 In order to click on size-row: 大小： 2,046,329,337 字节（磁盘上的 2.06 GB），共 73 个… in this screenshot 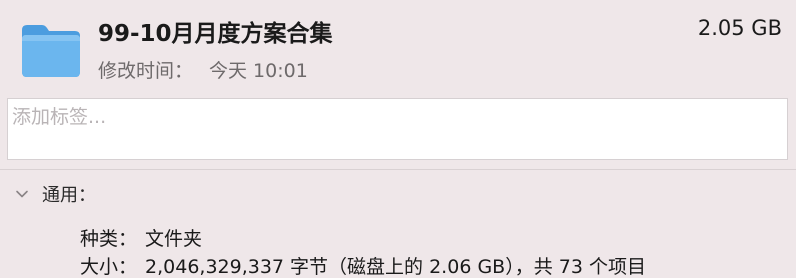, I will do `click(363, 265)`.